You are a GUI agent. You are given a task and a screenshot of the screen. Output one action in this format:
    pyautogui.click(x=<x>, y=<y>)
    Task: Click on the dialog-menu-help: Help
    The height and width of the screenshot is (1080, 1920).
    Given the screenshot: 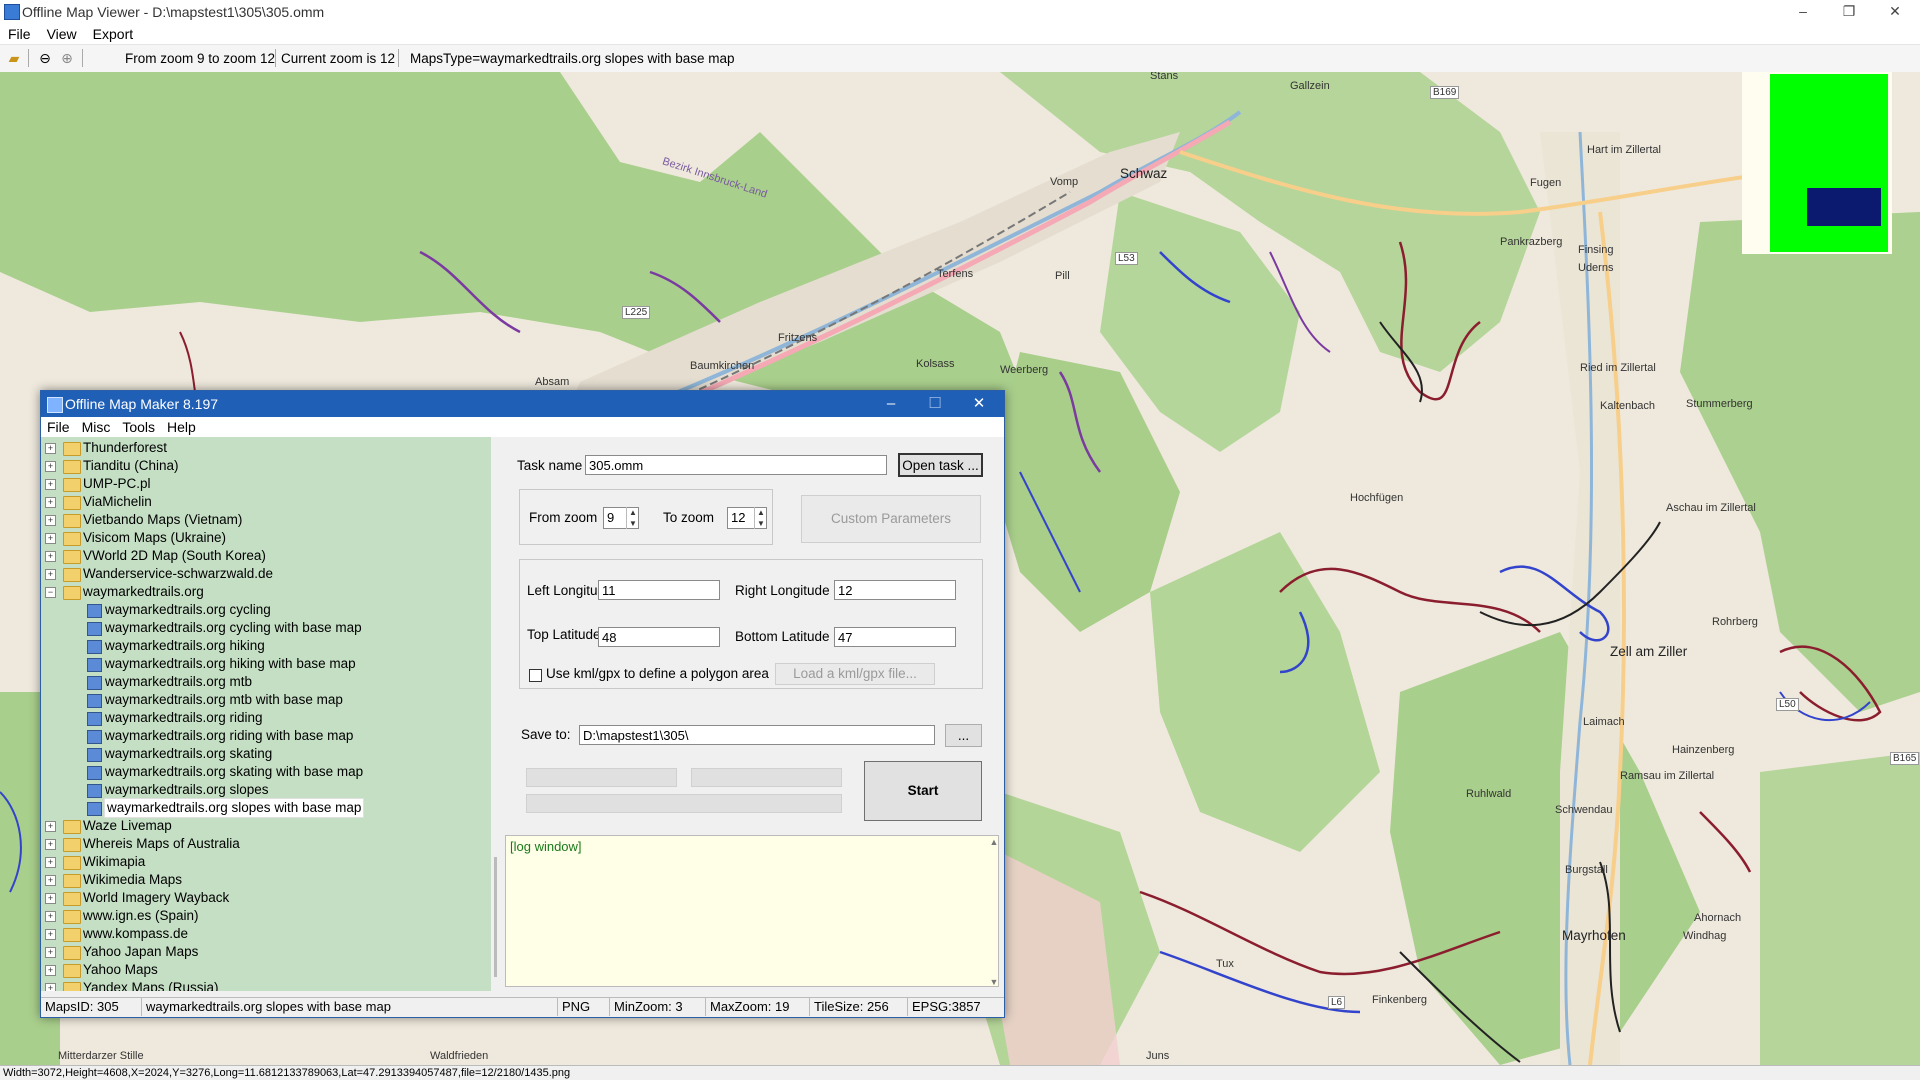 What is the action you would take?
    pyautogui.click(x=181, y=426)
    